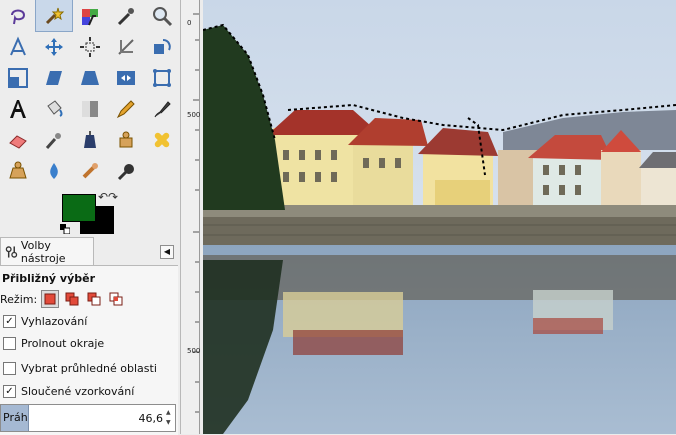  What do you see at coordinates (43, 251) in the screenshot?
I see `tab-tool-options-label: Volby nástroje` at bounding box center [43, 251].